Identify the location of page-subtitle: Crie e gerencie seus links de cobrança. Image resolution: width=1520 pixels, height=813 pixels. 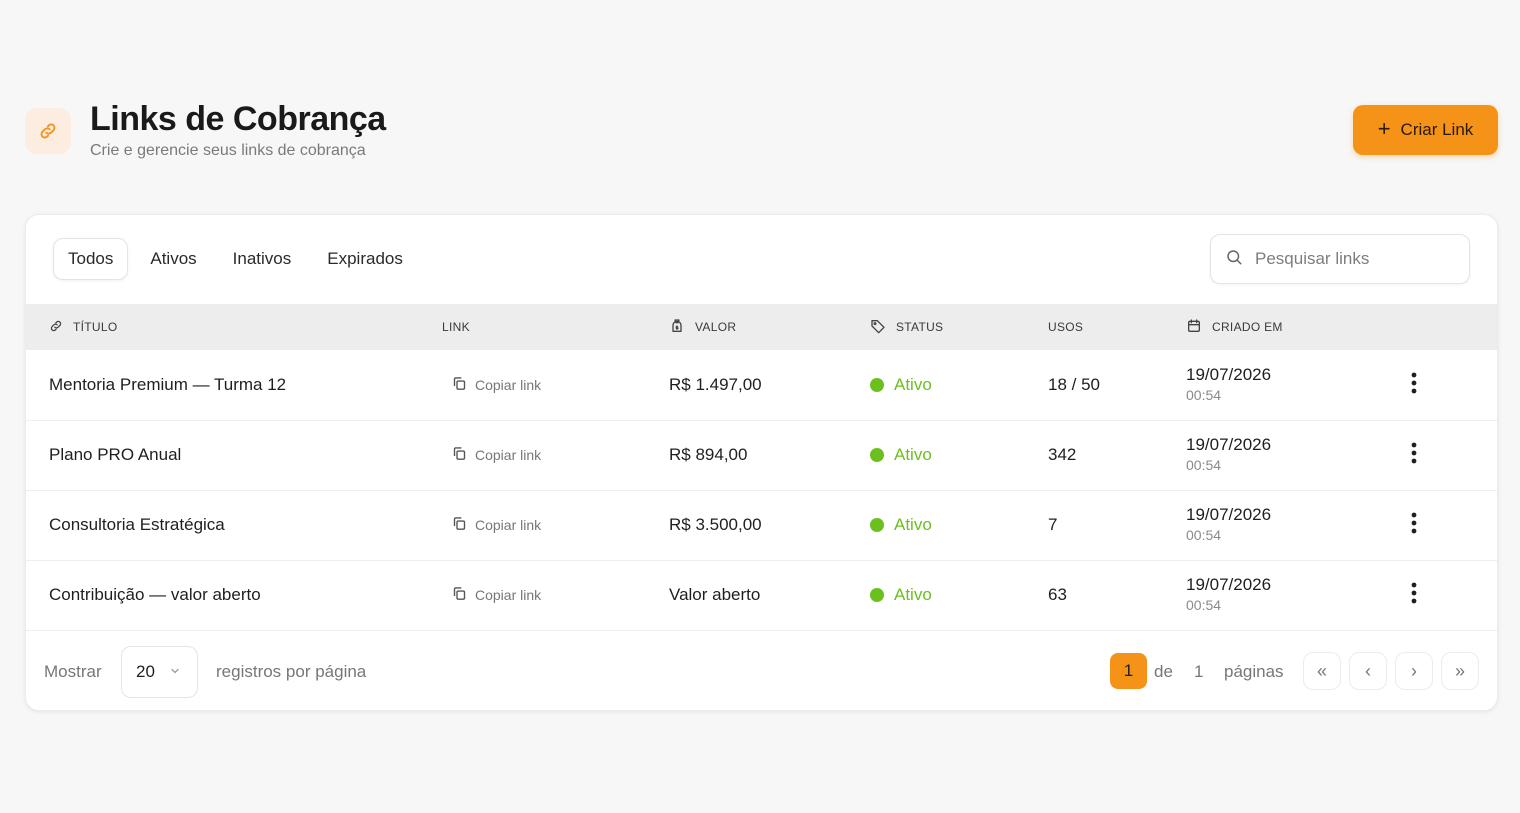
(228, 150).